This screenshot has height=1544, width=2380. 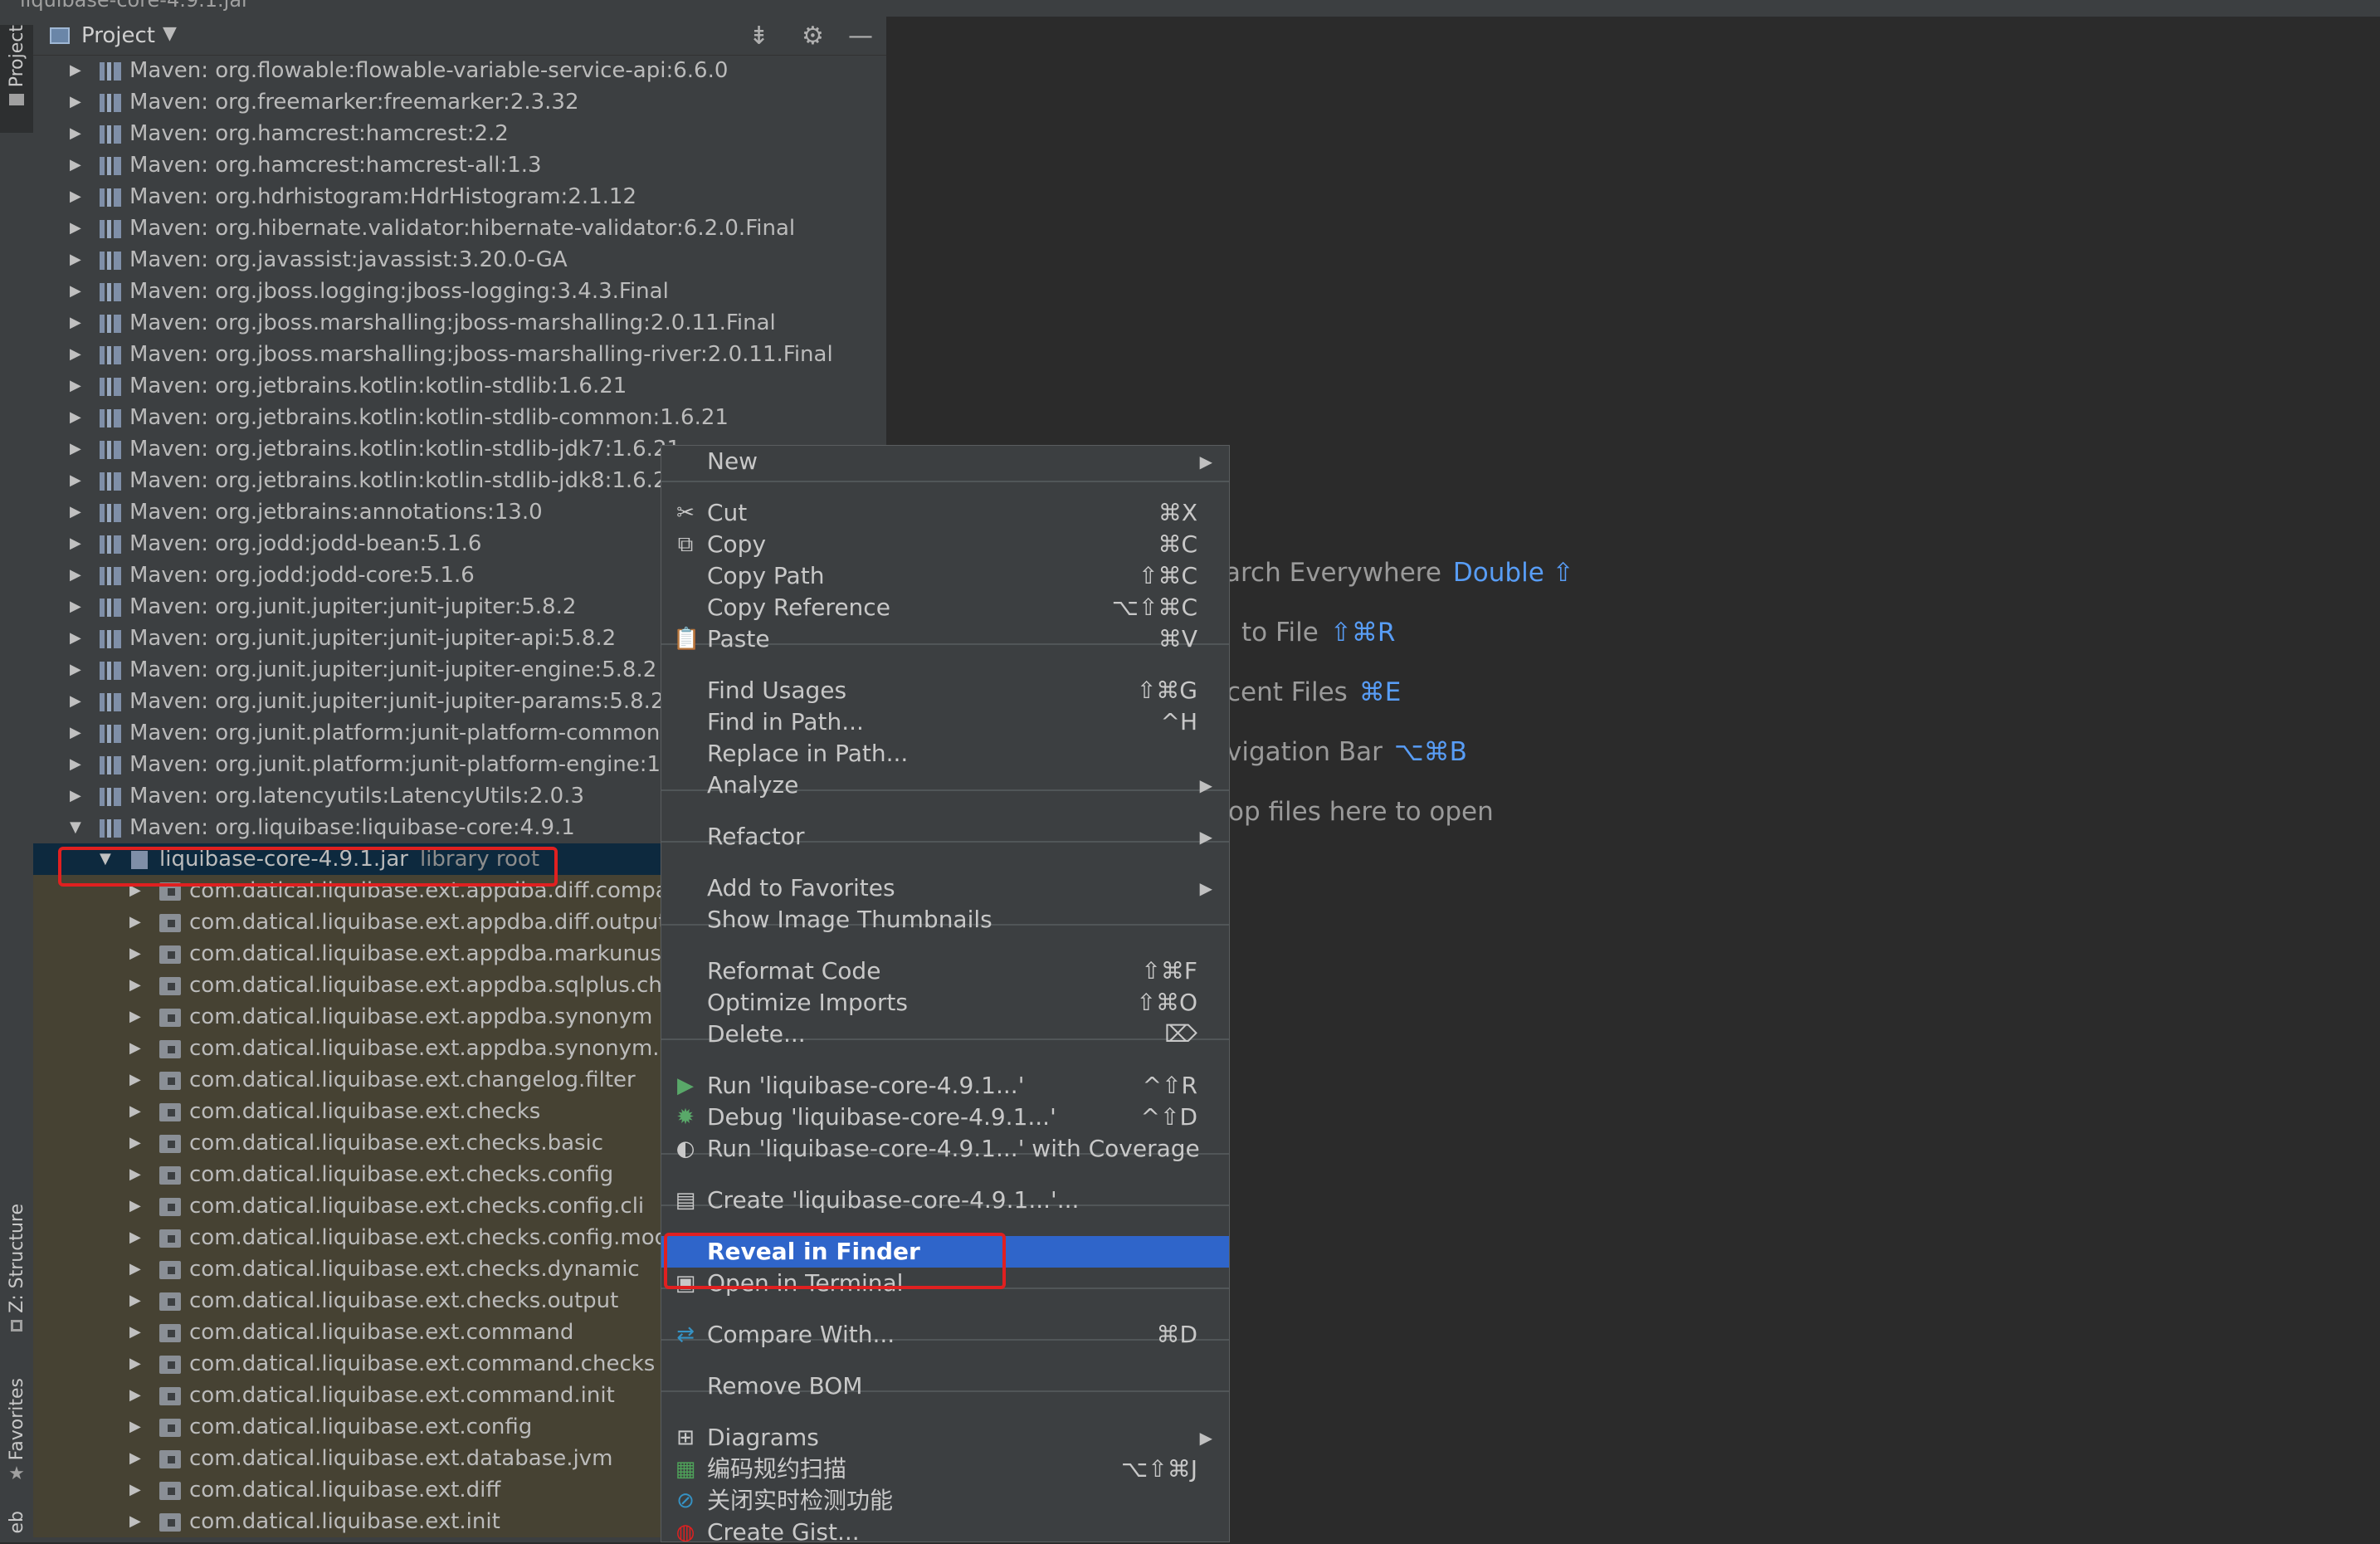 I want to click on collapse-all-icon: ⇟, so click(x=759, y=36).